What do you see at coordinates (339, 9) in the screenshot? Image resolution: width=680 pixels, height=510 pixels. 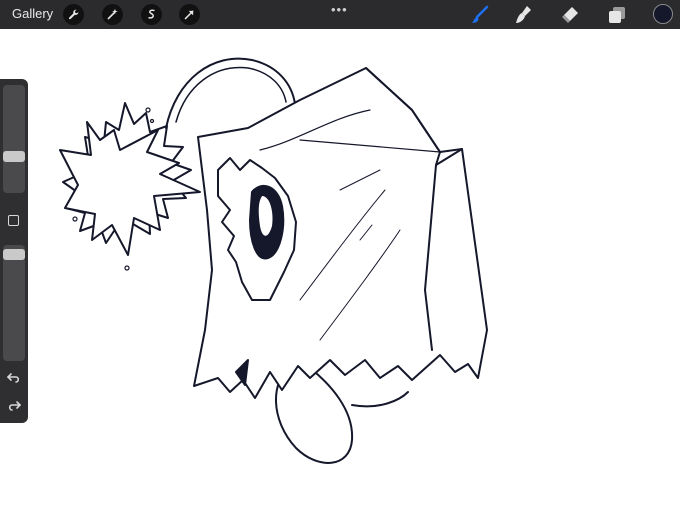 I see `actions-more-button: •••` at bounding box center [339, 9].